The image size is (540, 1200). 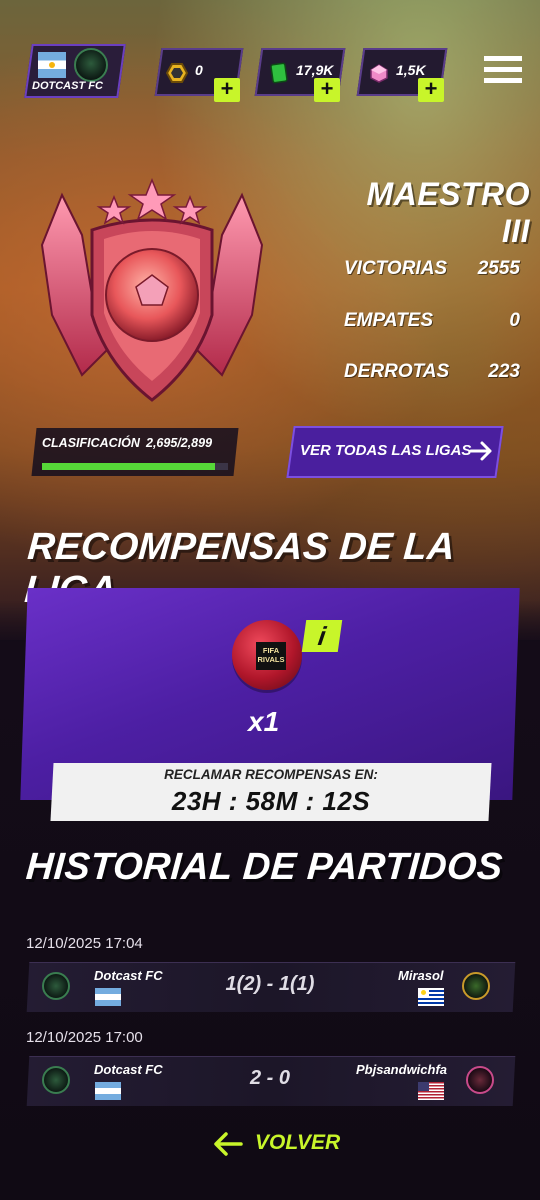 What do you see at coordinates (264, 867) in the screenshot?
I see `history-title: HISTORIAL DE PARTIDOS` at bounding box center [264, 867].